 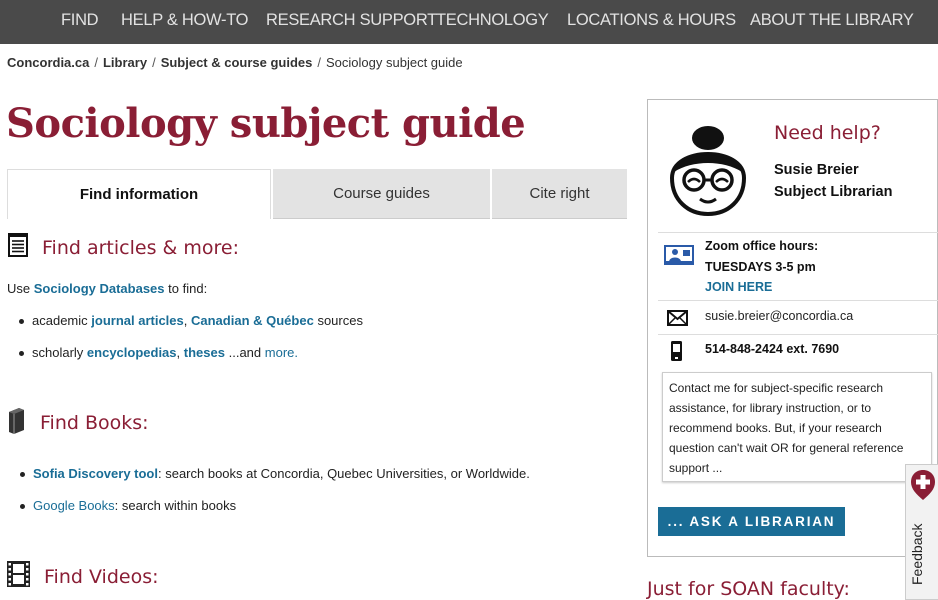 I want to click on mobile-phone-icon, so click(x=676, y=353).